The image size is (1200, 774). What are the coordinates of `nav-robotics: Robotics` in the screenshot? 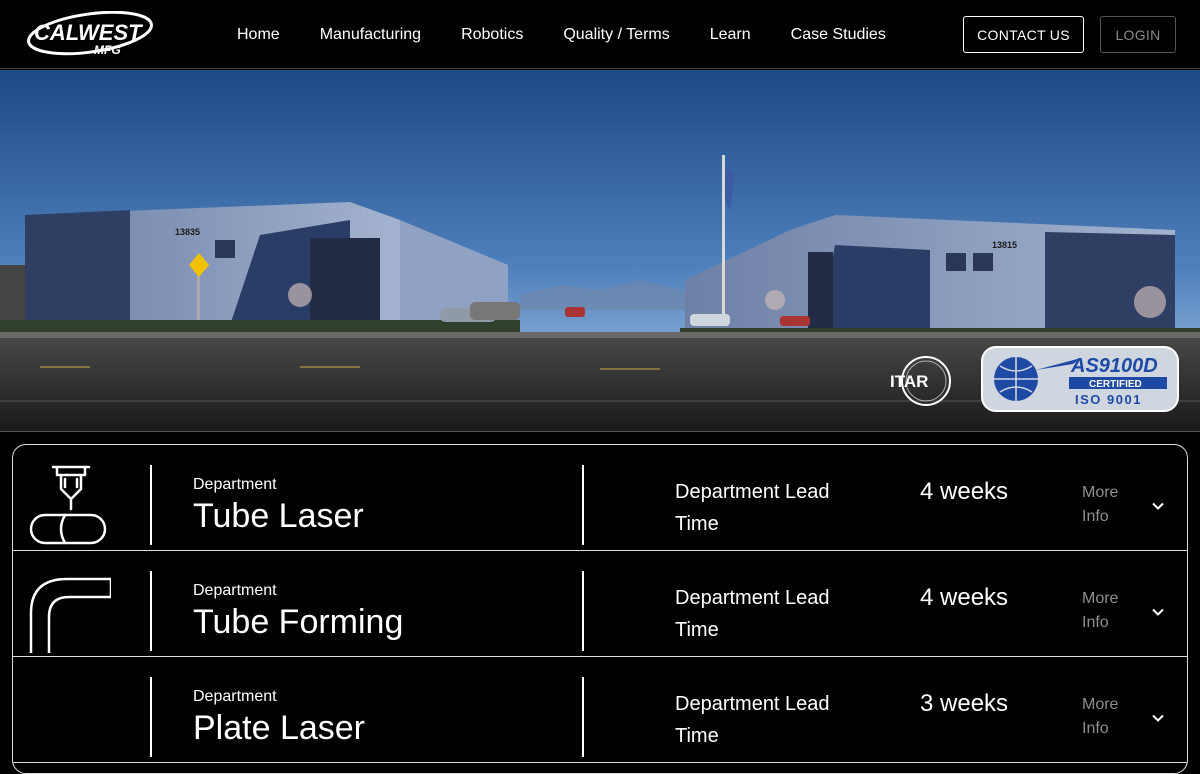 It's located at (492, 35).